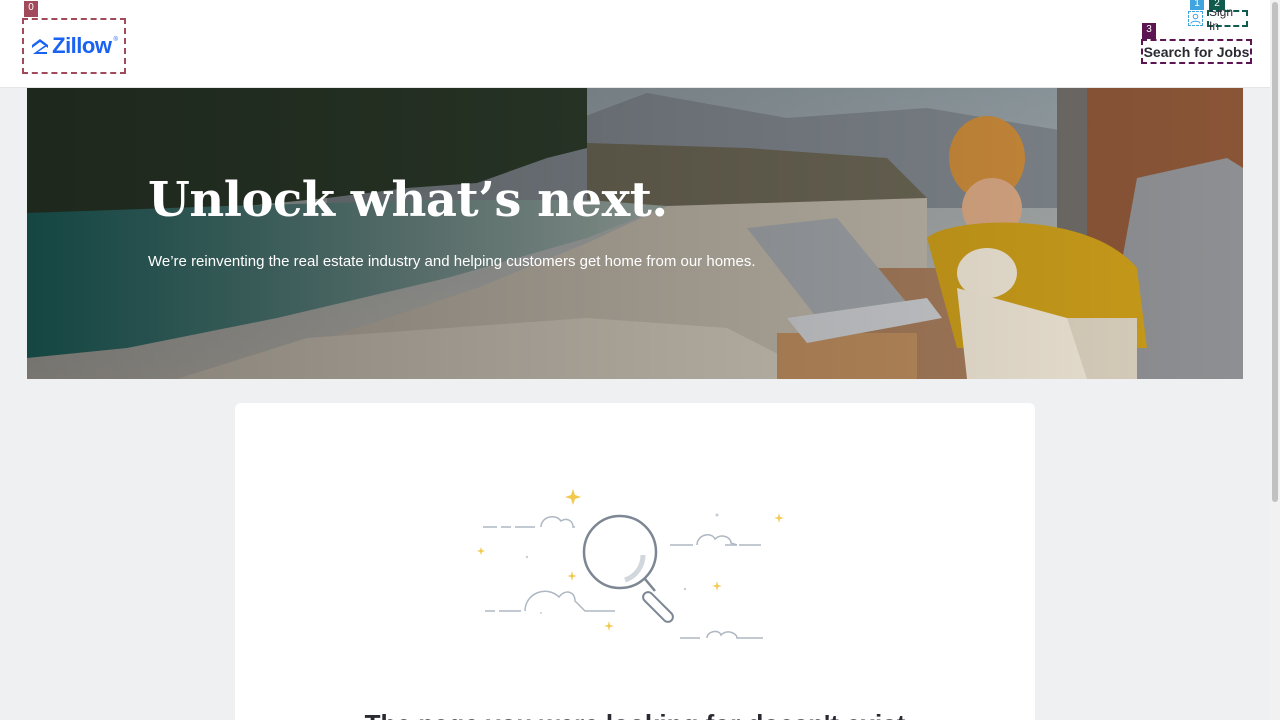 Image resolution: width=1280 pixels, height=720 pixels. I want to click on zillow-logo-link: Zillow ®, so click(74, 46).